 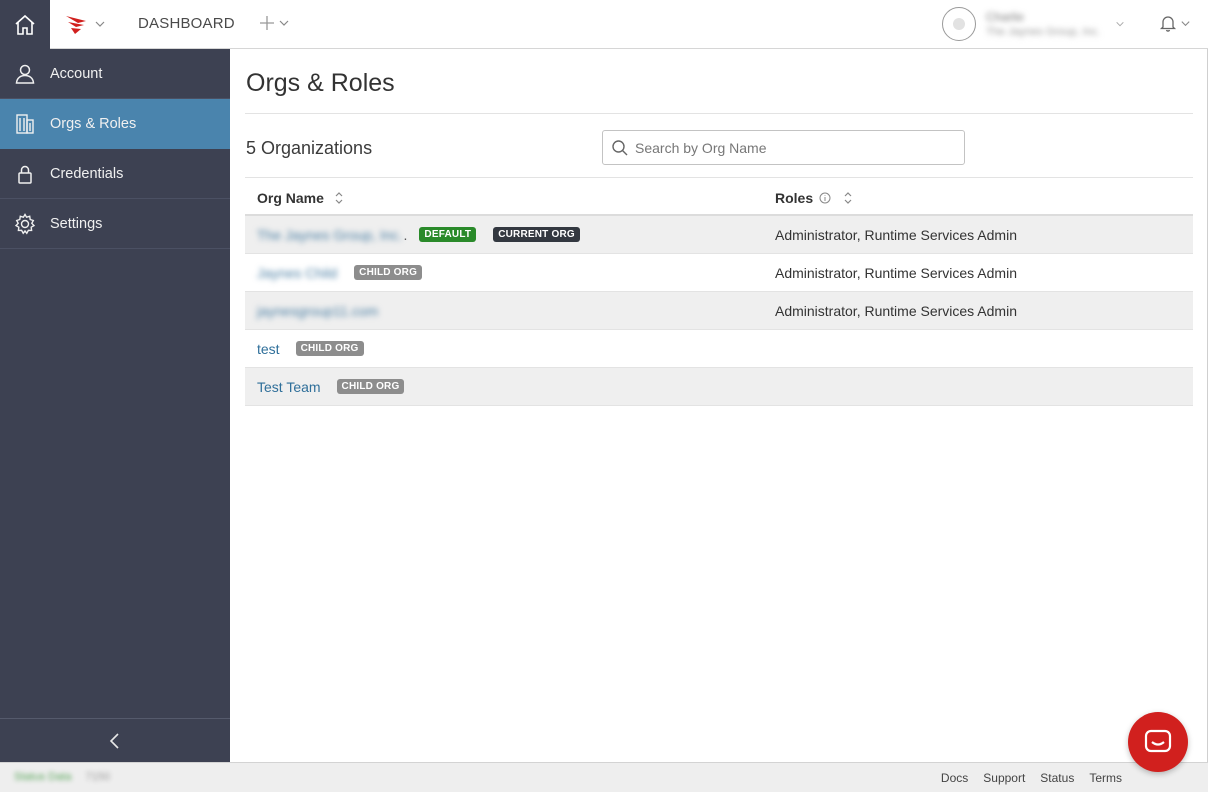 I want to click on chat-button, so click(x=1158, y=742).